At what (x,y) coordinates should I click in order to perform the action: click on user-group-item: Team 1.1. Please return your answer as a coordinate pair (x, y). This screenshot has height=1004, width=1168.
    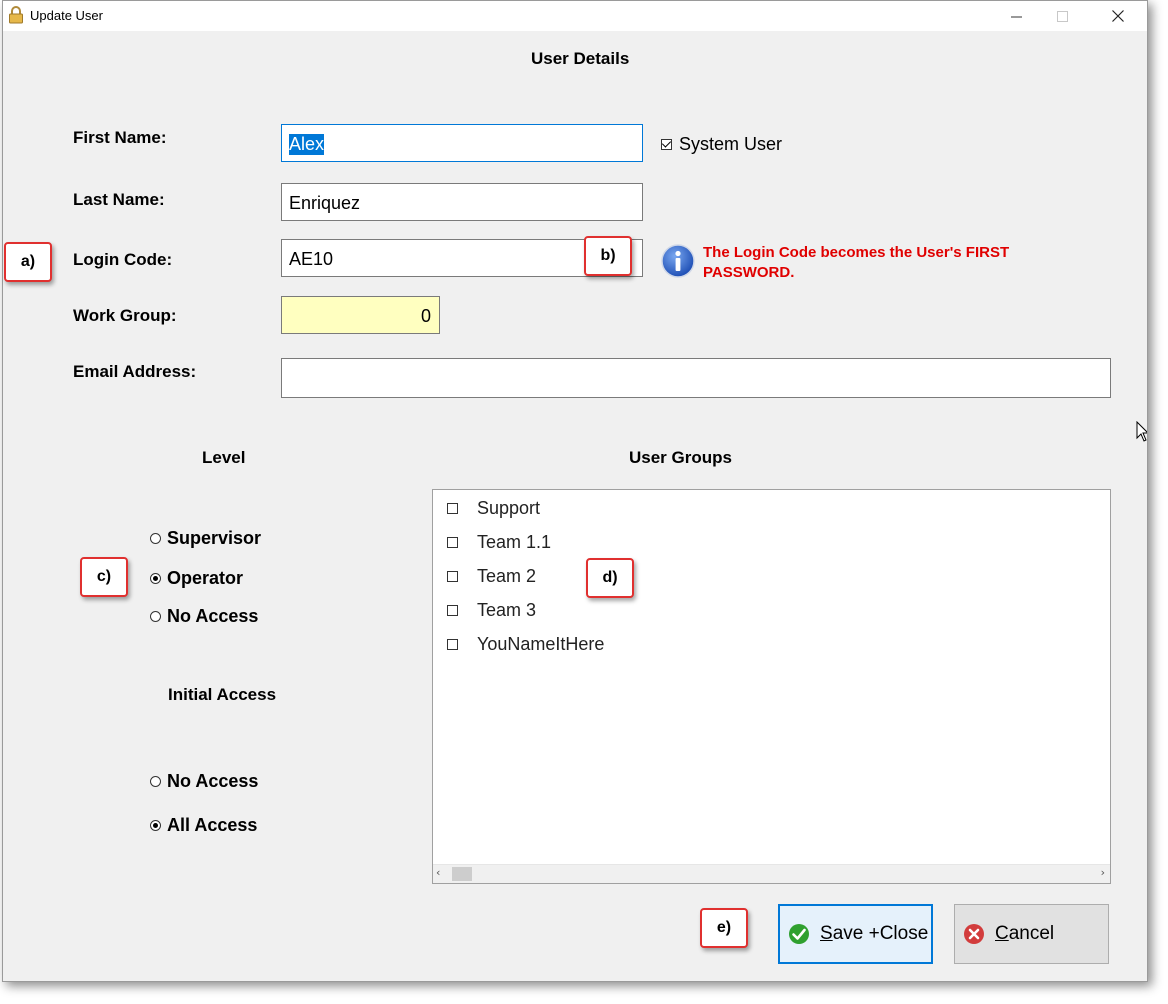
    Looking at the image, I should click on (499, 542).